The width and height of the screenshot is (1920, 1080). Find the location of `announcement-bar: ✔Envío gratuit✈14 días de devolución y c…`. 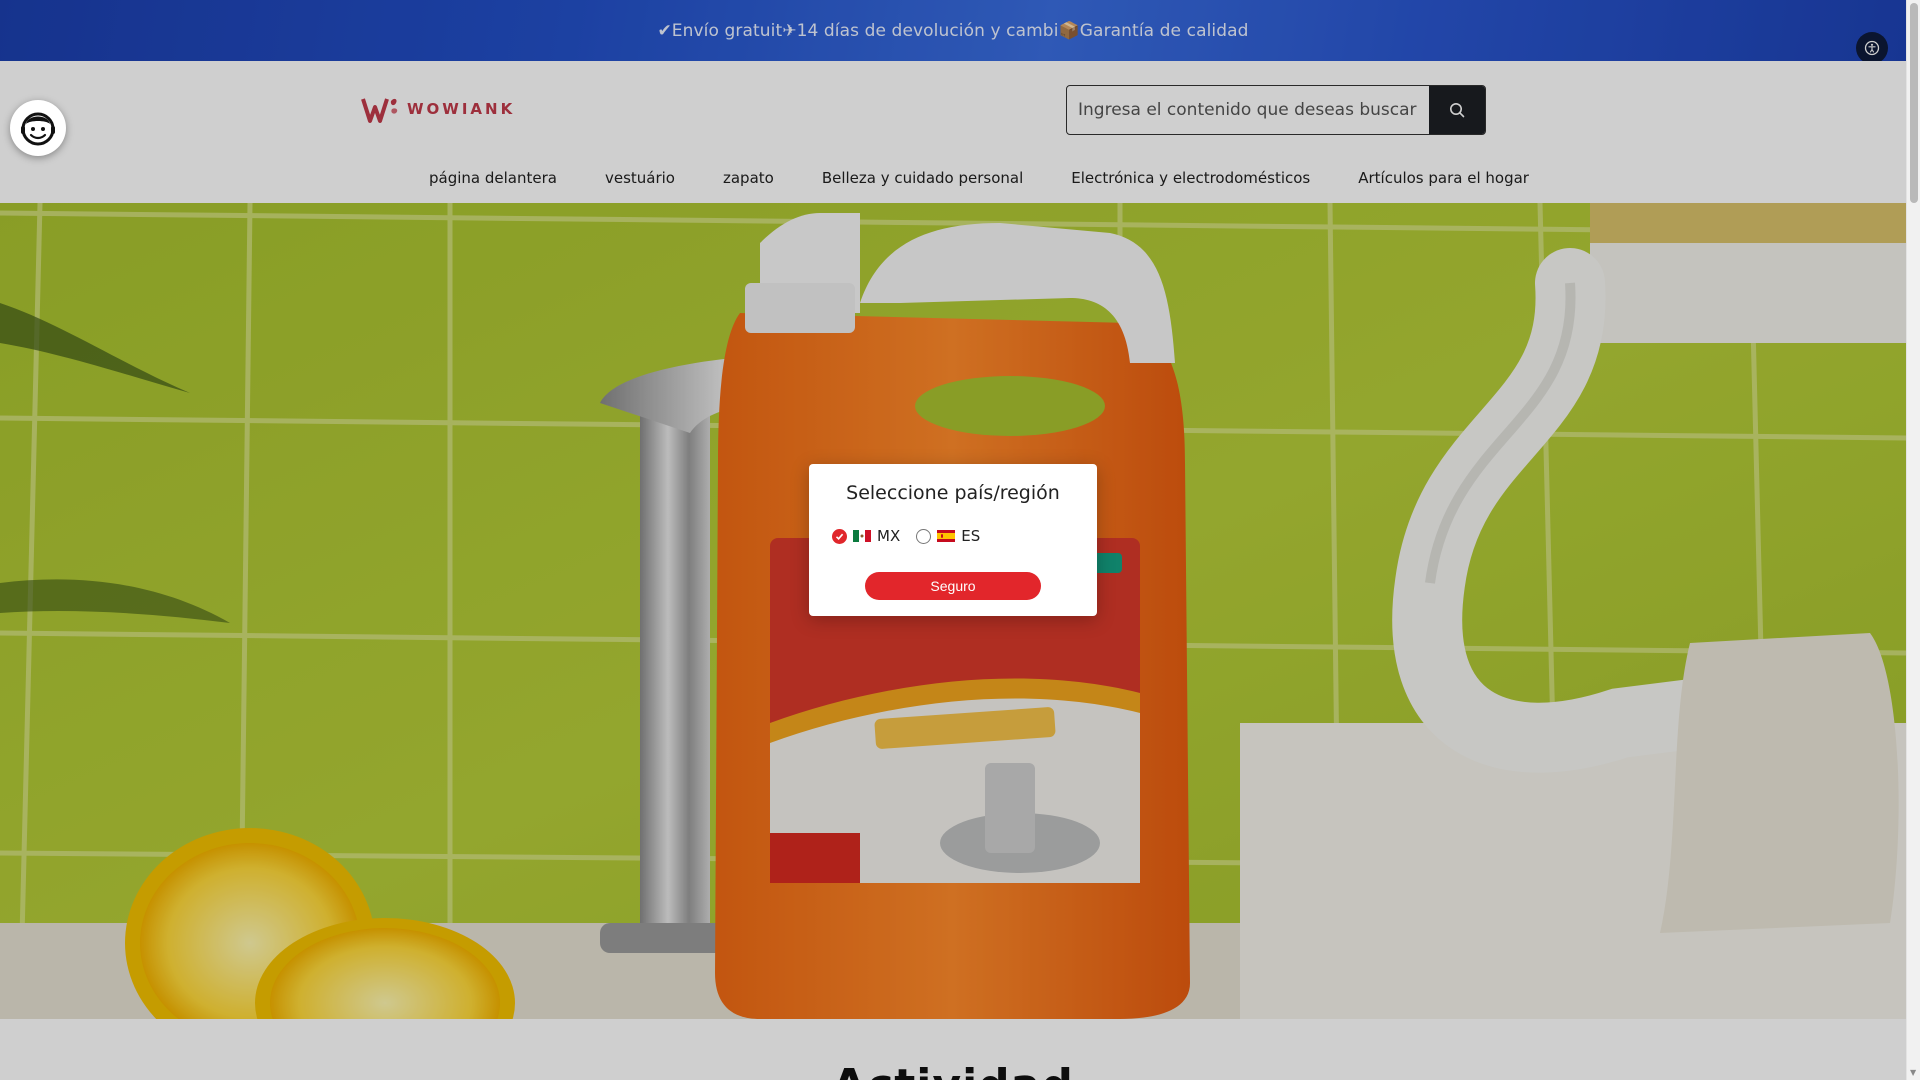

announcement-bar: ✔Envío gratuit✈14 días de devolución y c… is located at coordinates (953, 32).